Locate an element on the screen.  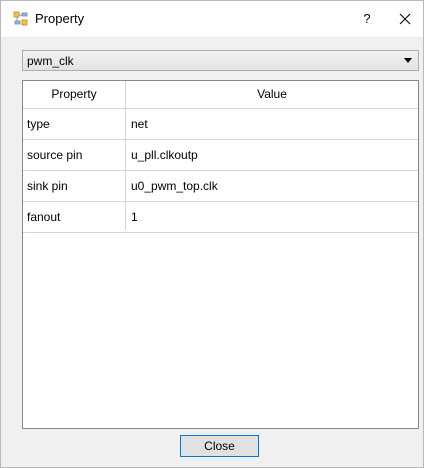
help-button: ? is located at coordinates (367, 19).